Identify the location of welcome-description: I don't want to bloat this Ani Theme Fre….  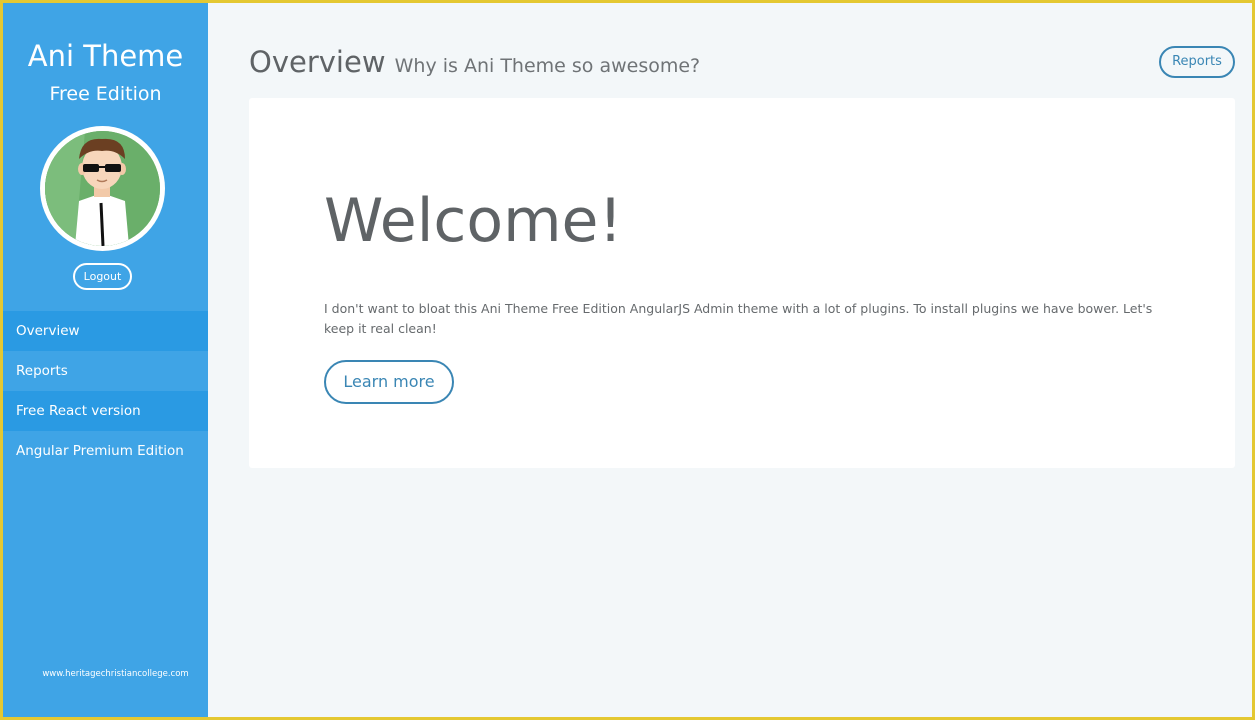
(738, 318).